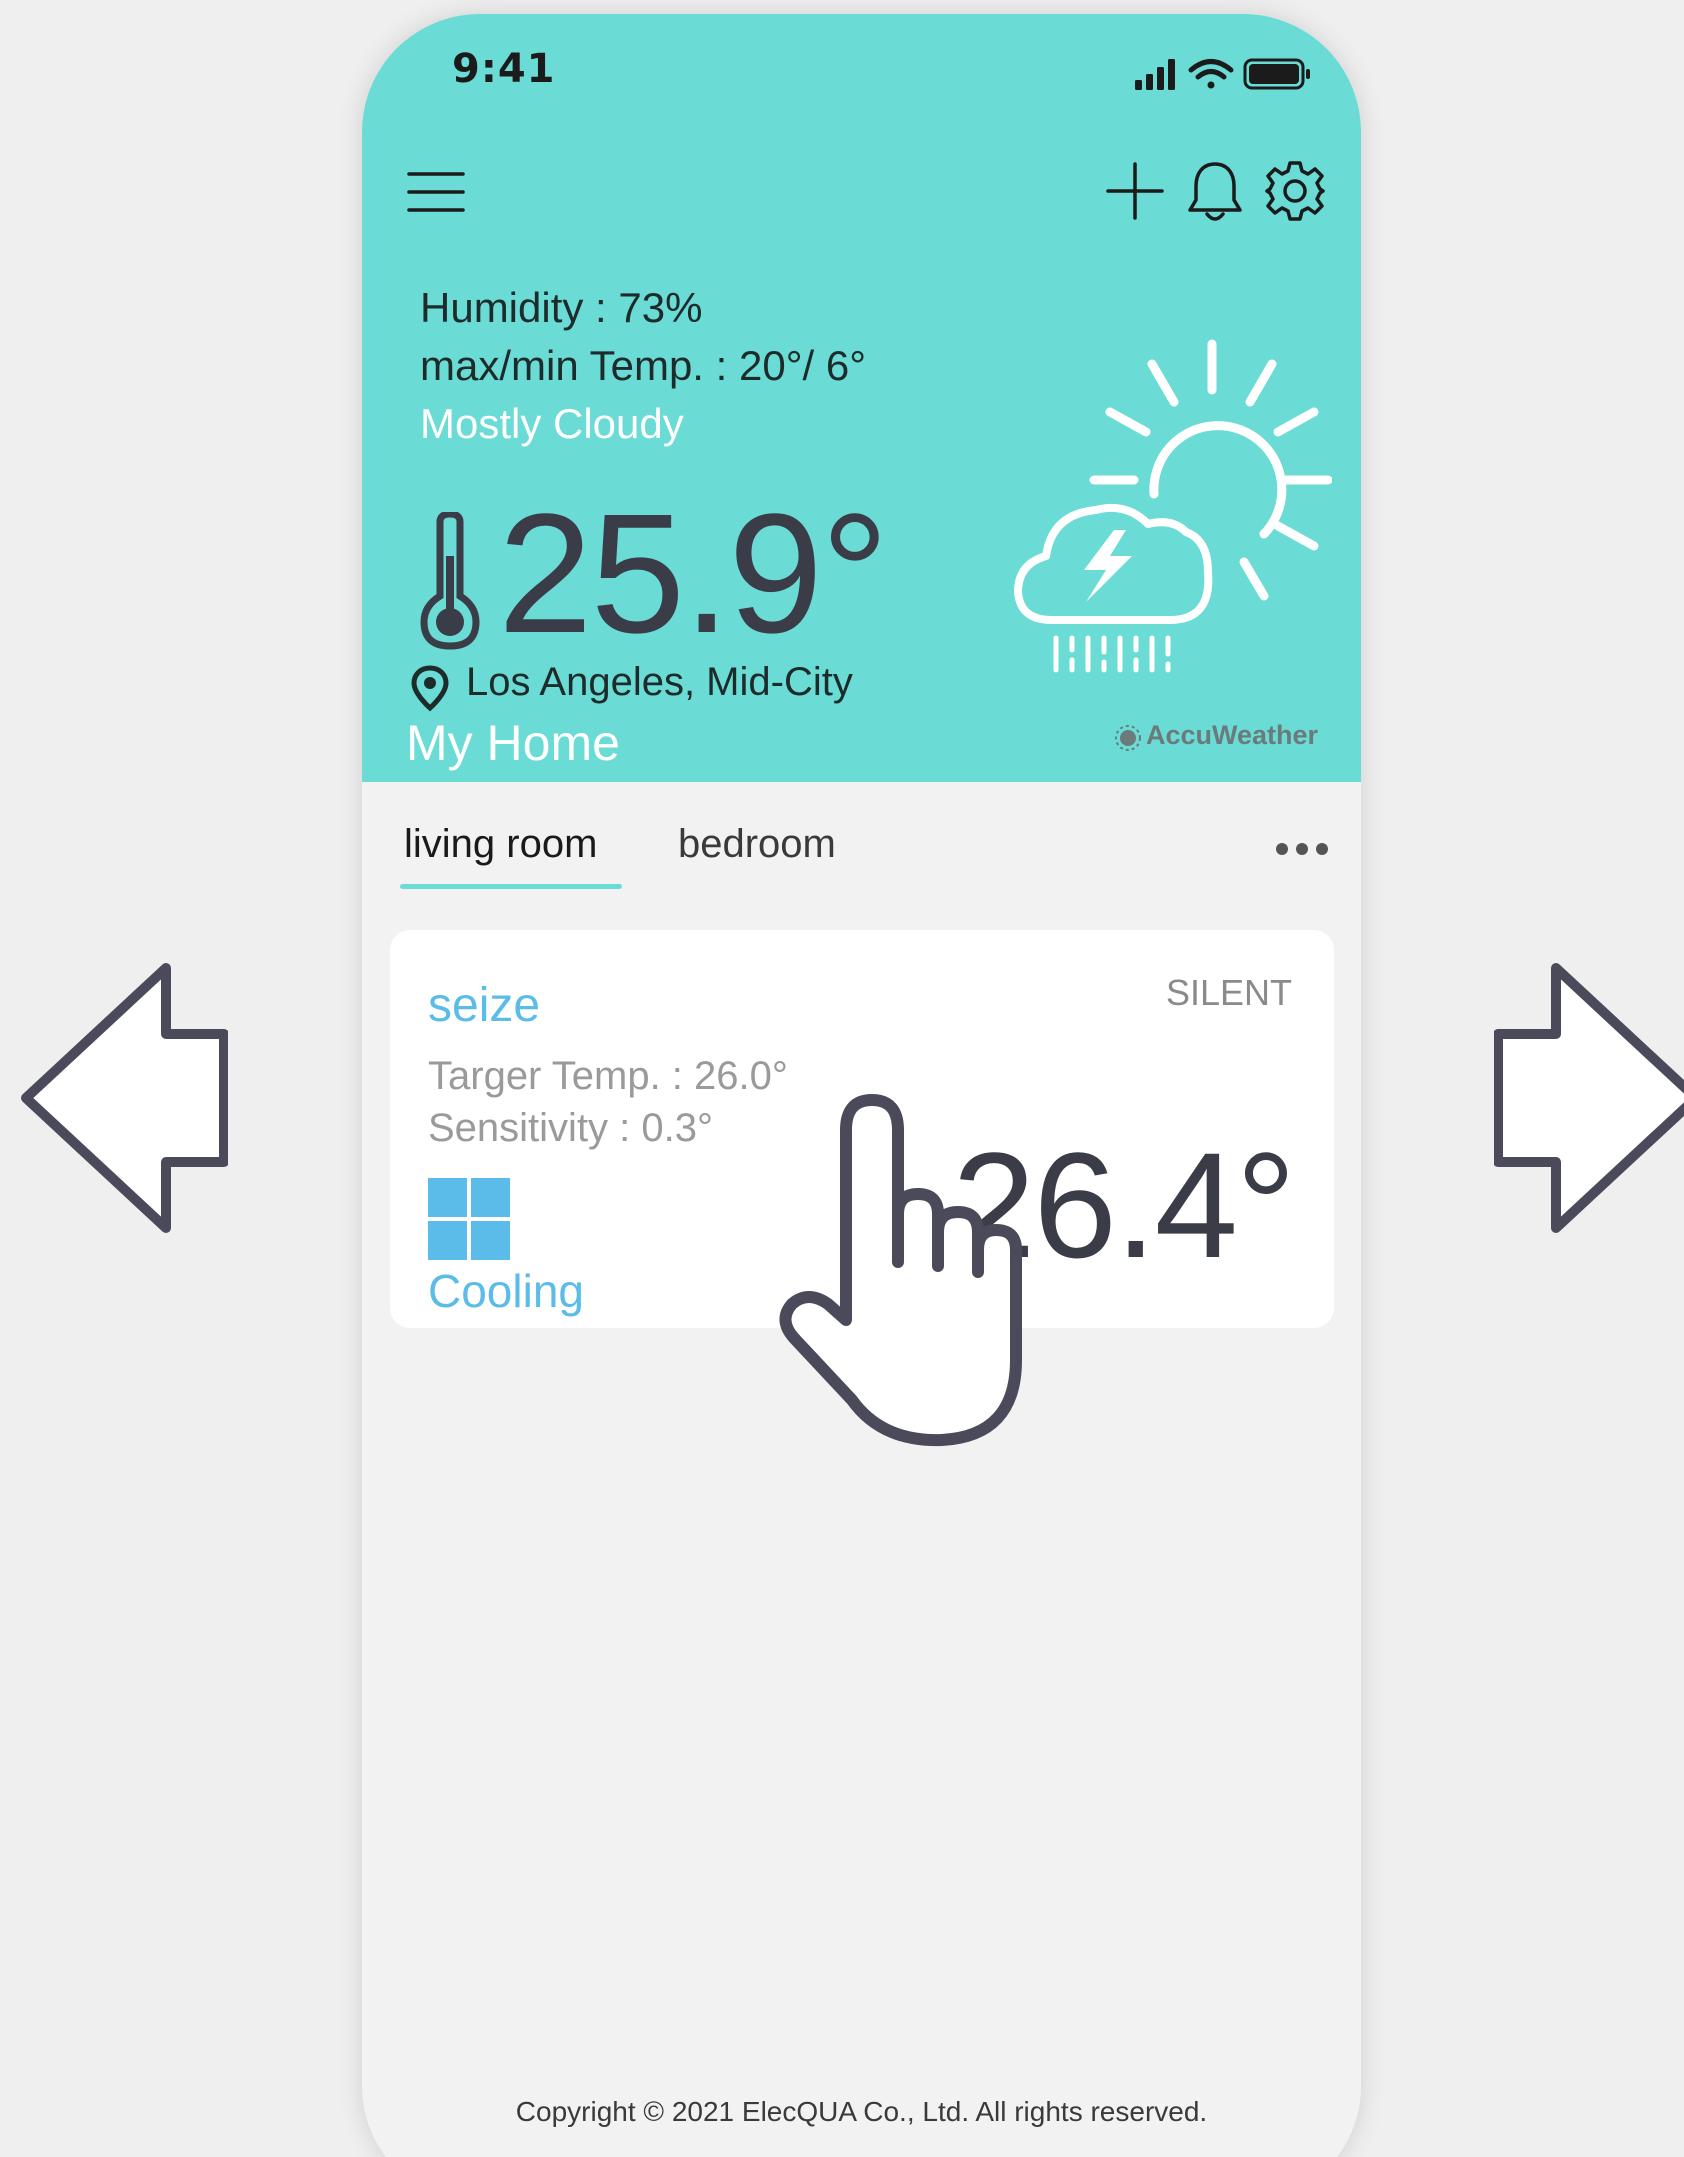 The image size is (1684, 2157). What do you see at coordinates (1228, 992) in the screenshot?
I see `device-mode: SILENT` at bounding box center [1228, 992].